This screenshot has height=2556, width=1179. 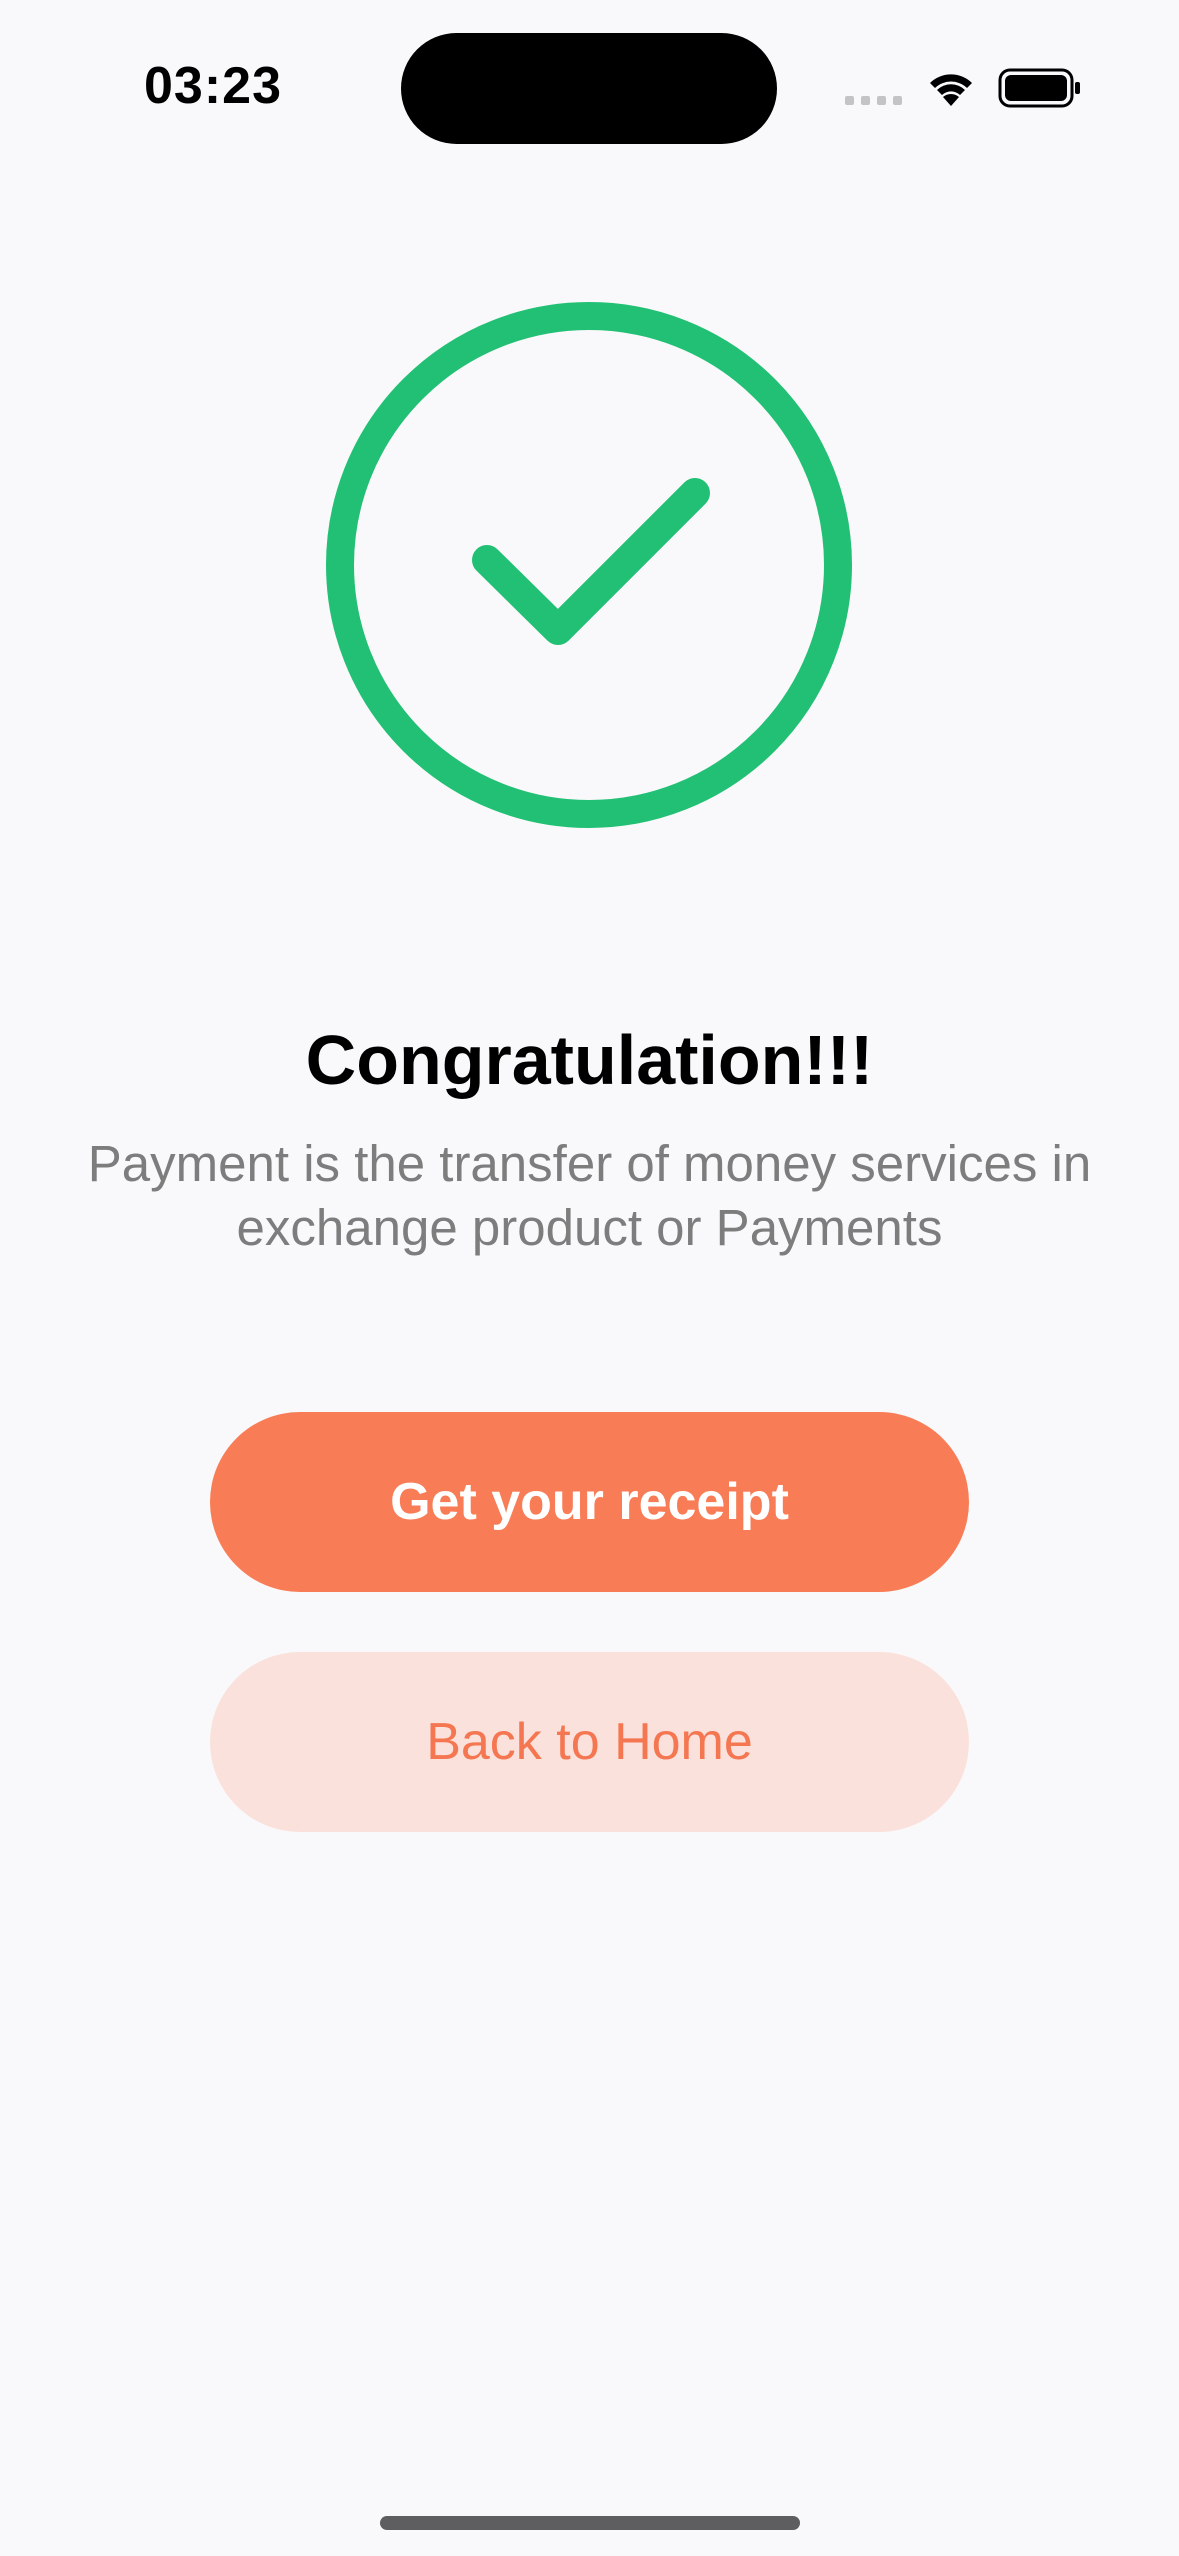 I want to click on home-indicator, so click(x=590, y=2523).